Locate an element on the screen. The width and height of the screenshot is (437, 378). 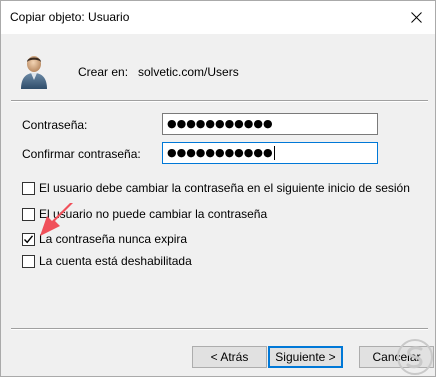
confirm-password-label: Confirmar contraseña: is located at coordinates (81, 154).